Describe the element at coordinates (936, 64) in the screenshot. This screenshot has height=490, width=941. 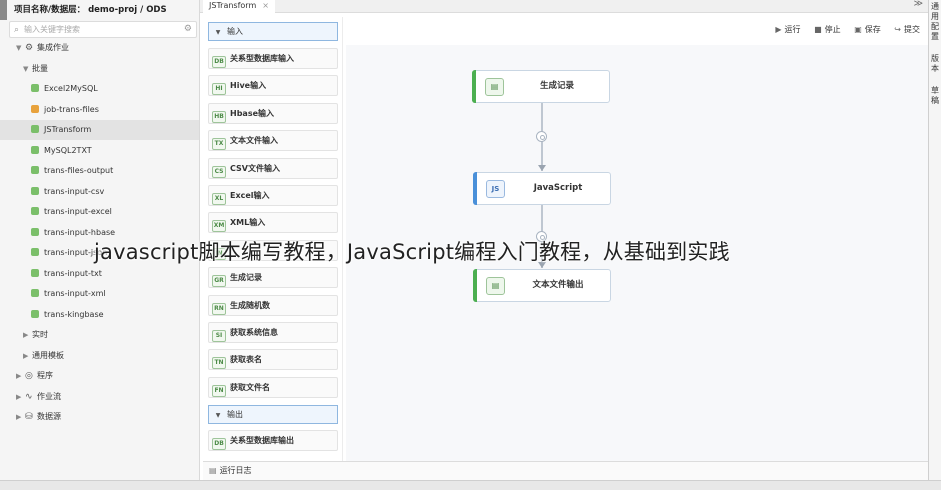
I see `side-tab-version: 版本` at that location.